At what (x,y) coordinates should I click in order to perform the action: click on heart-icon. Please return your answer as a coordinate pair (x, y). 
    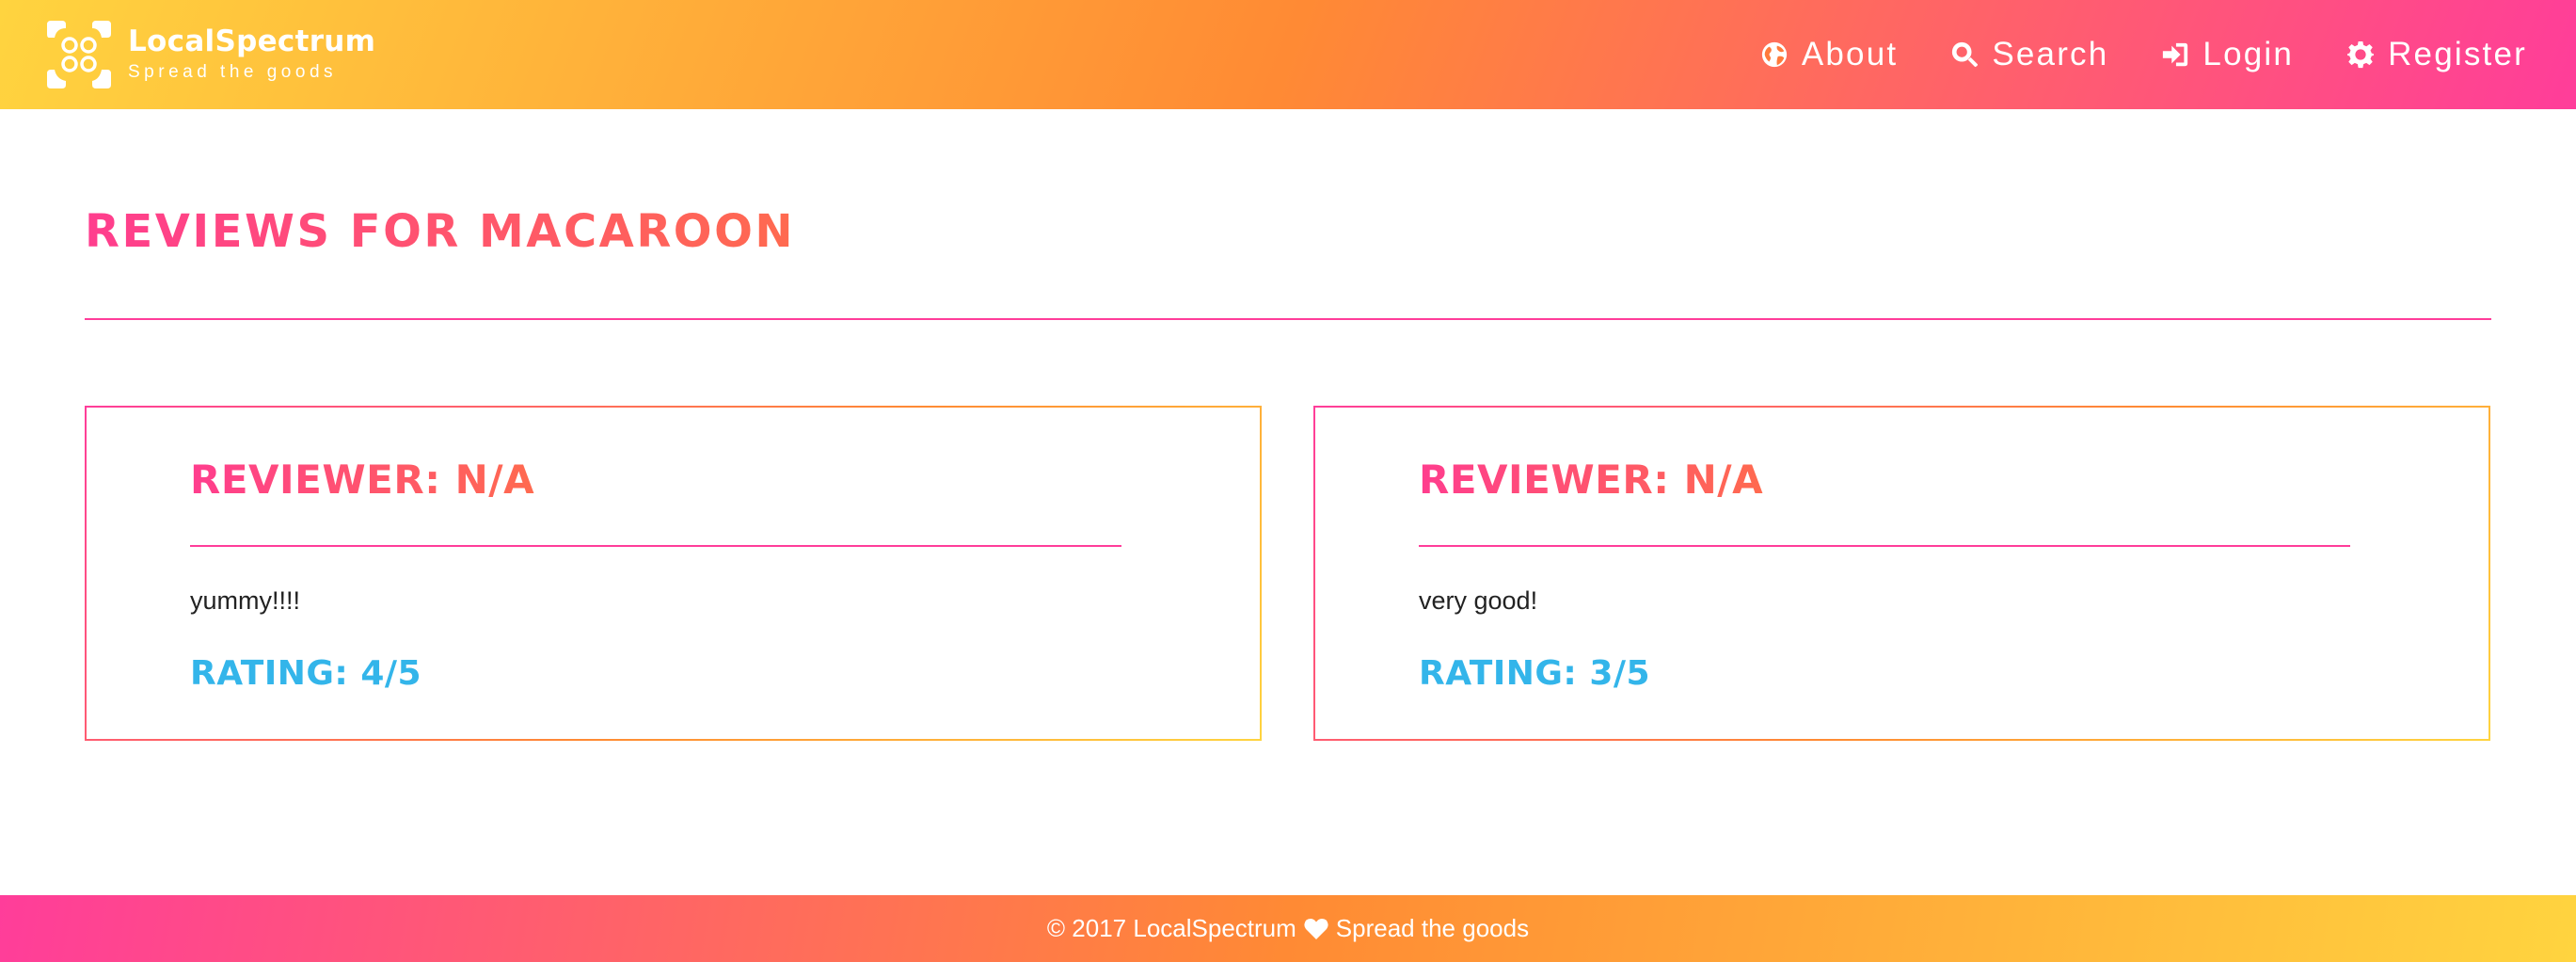
    Looking at the image, I should click on (1316, 928).